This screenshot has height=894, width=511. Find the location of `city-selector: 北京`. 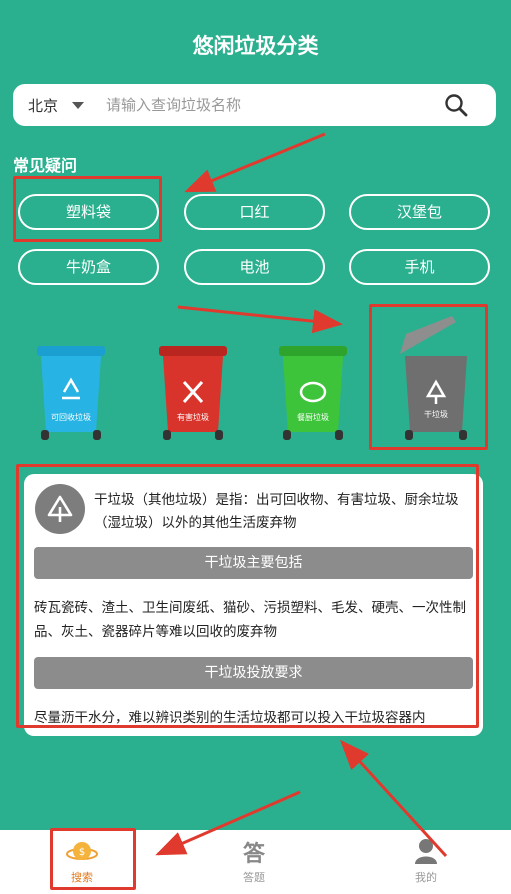

city-selector: 北京 is located at coordinates (43, 105).